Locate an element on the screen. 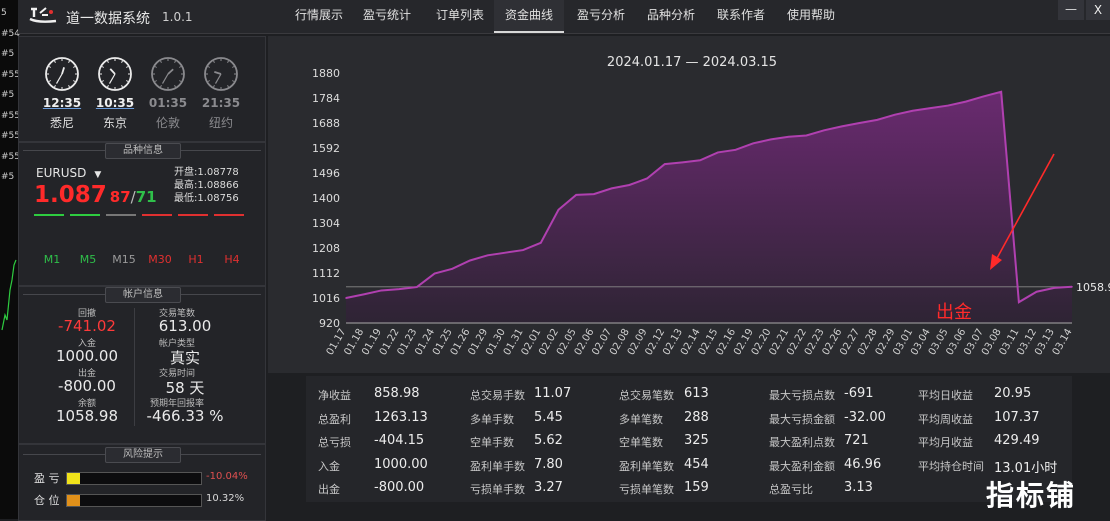 Image resolution: width=1110 pixels, height=521 pixels. timeframe-m1: M1 is located at coordinates (52, 259).